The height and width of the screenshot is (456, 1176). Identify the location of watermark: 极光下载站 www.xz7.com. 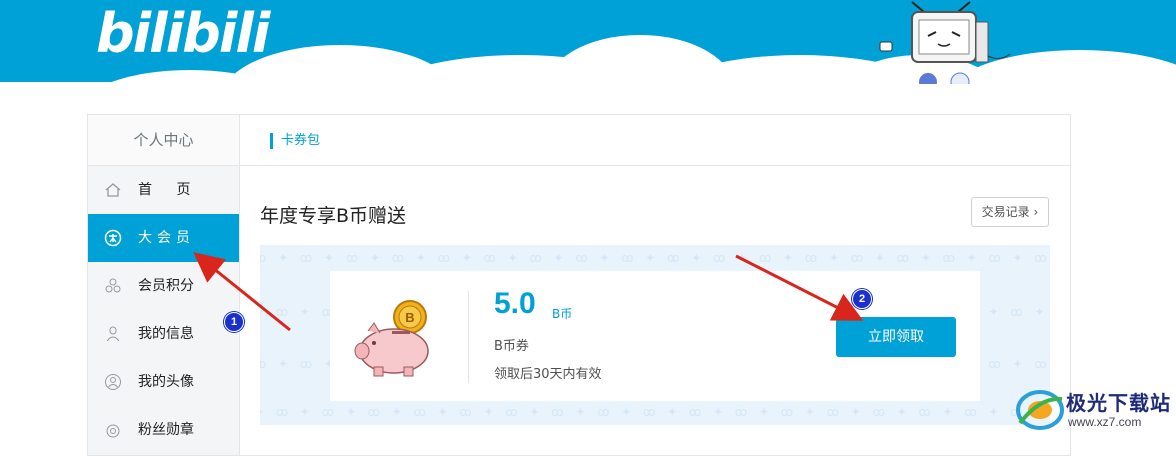
(1093, 410).